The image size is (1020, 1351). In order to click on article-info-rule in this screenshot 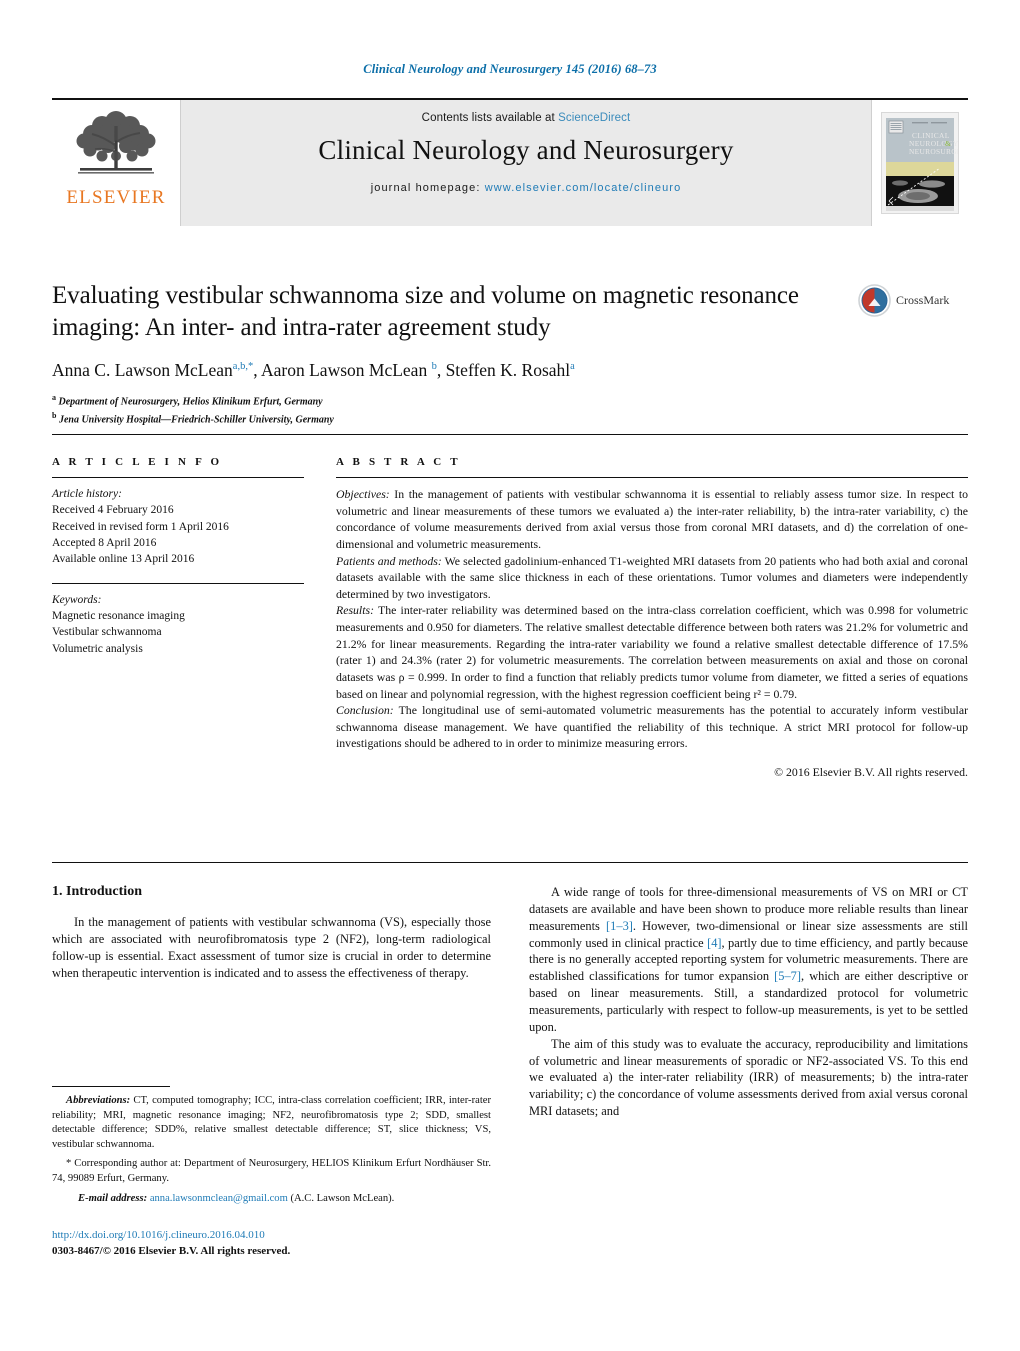, I will do `click(178, 477)`.